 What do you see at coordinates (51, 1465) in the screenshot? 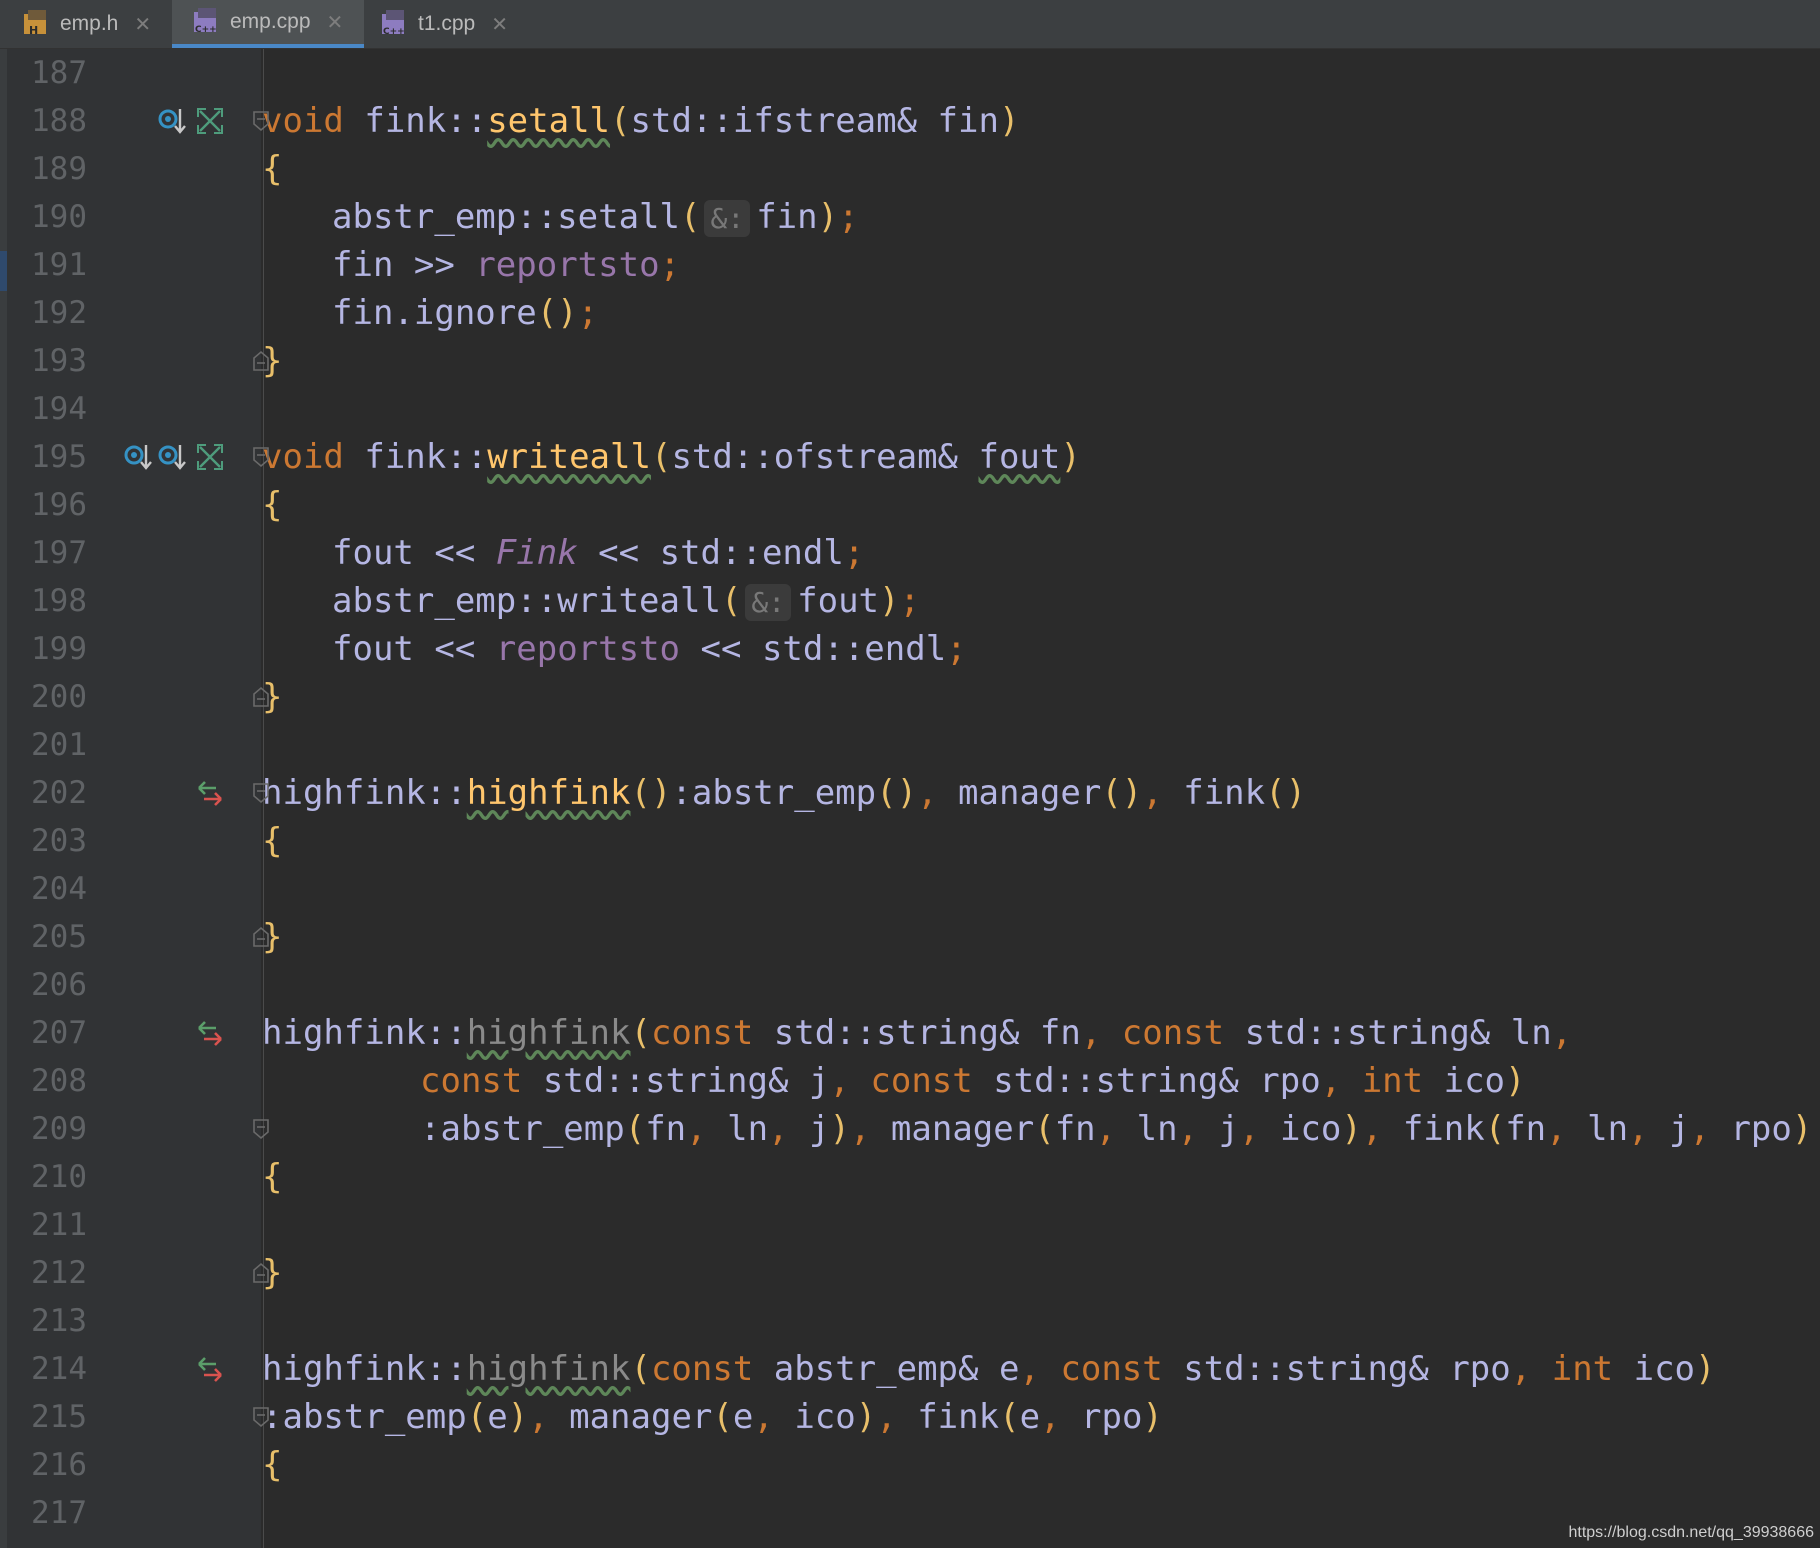
I see `line-number: 216` at bounding box center [51, 1465].